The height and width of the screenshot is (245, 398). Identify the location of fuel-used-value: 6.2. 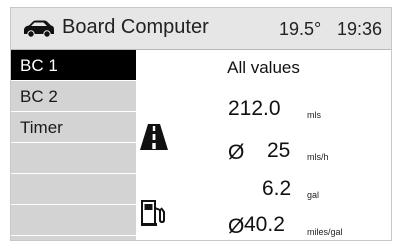
(277, 188).